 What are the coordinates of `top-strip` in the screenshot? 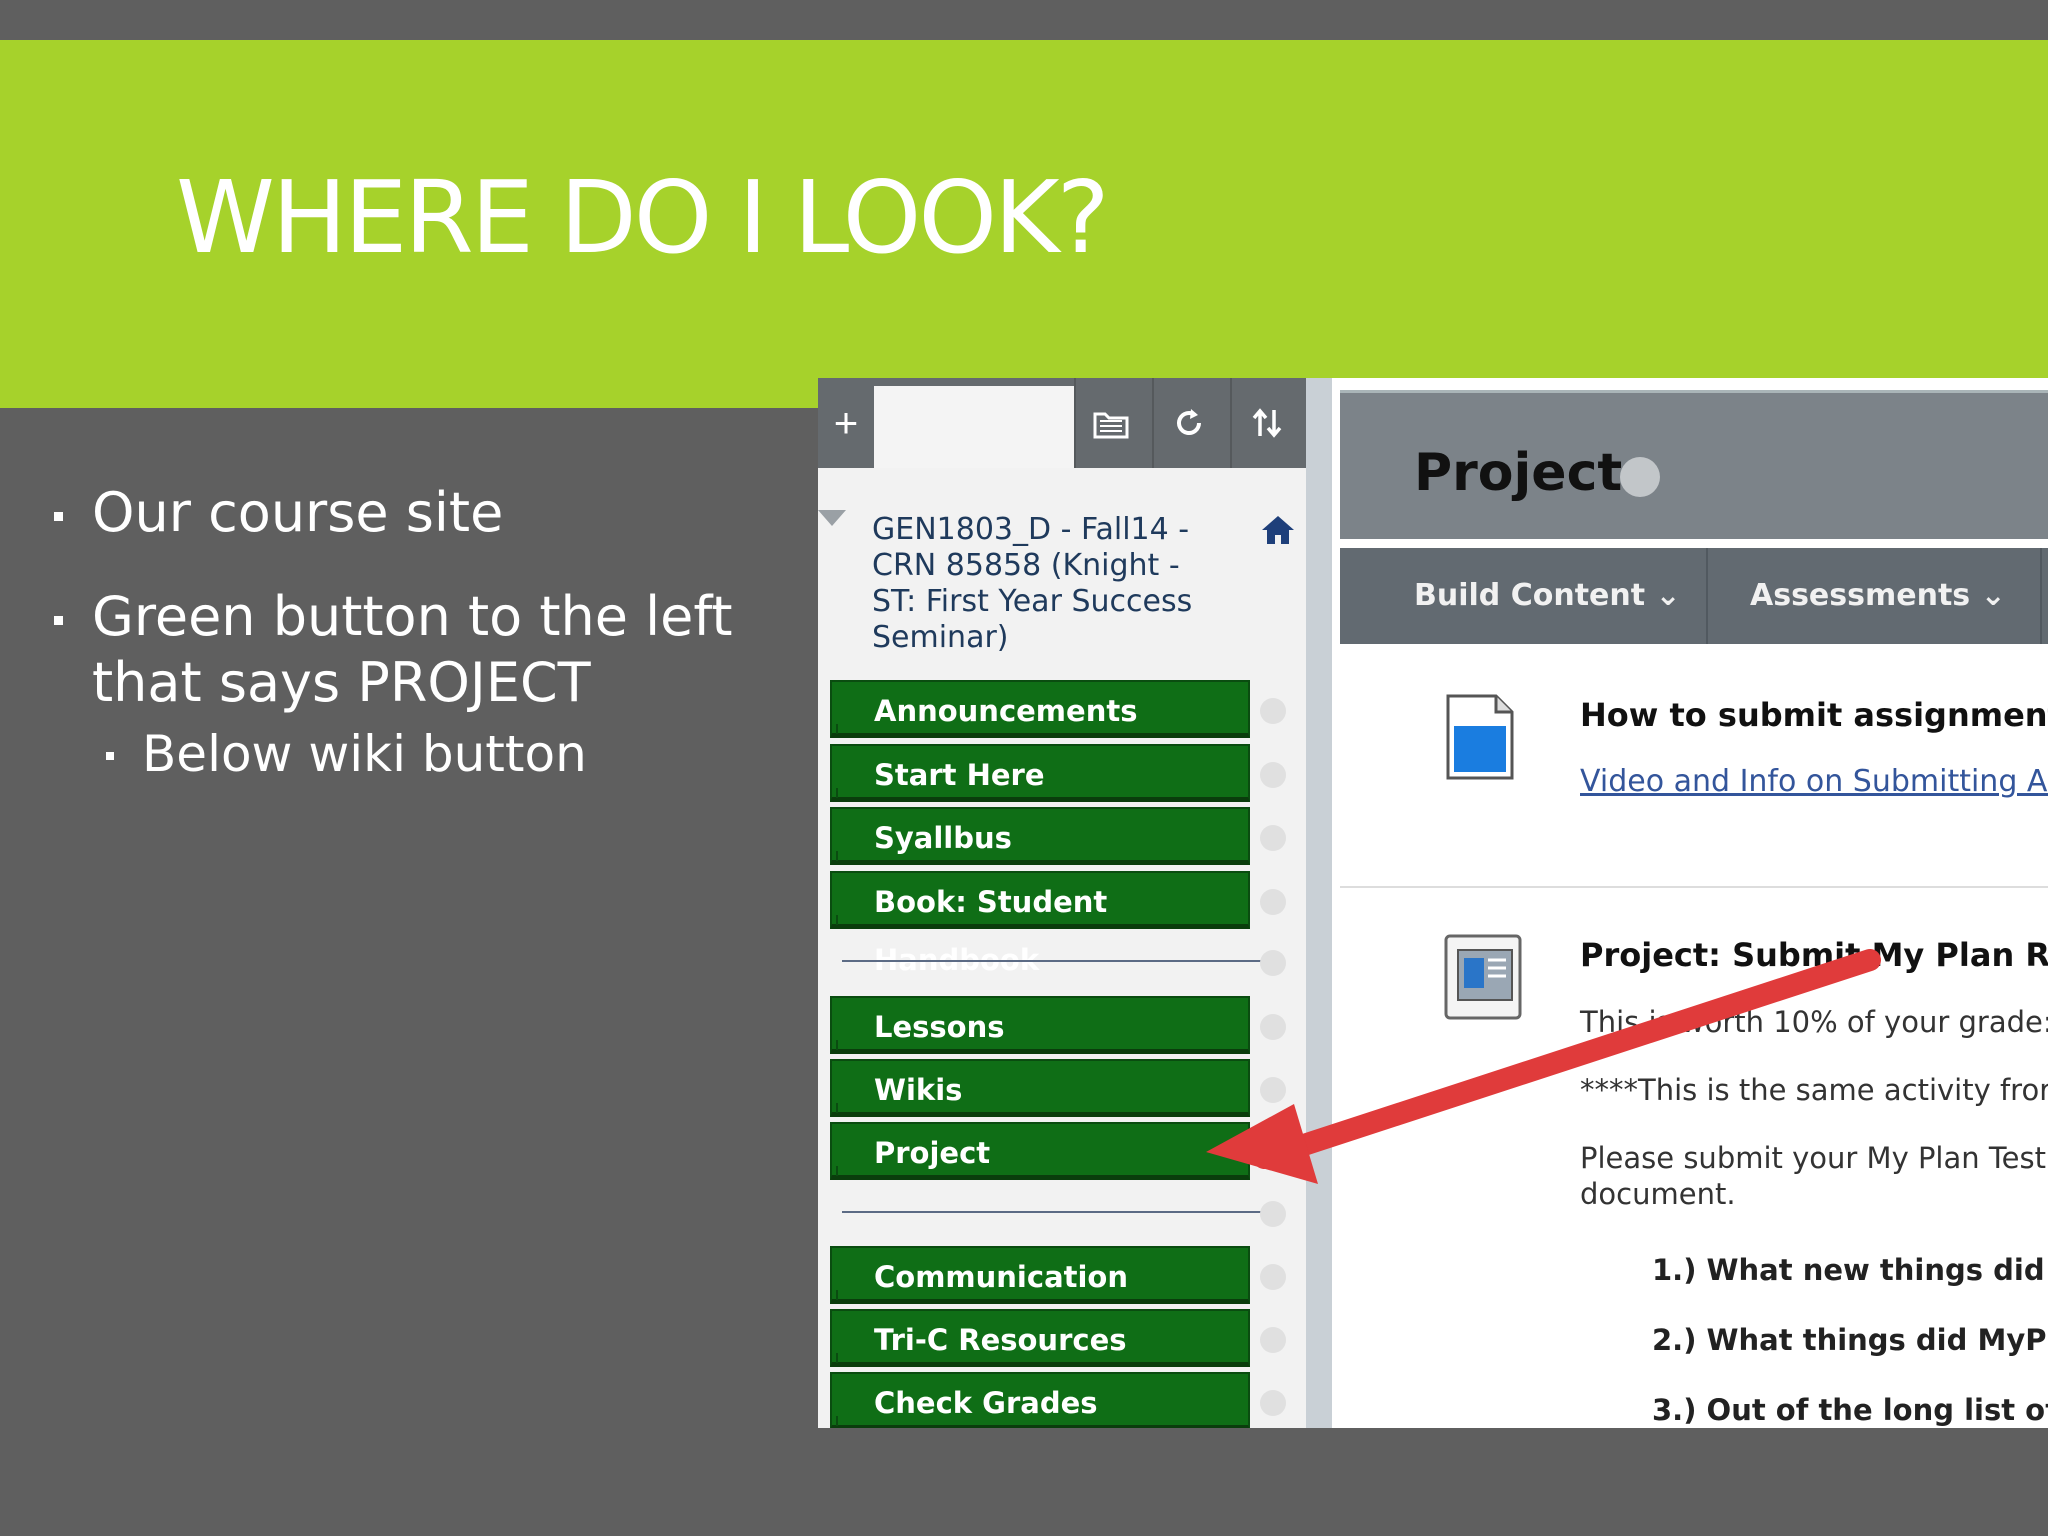 It's located at (1024, 20).